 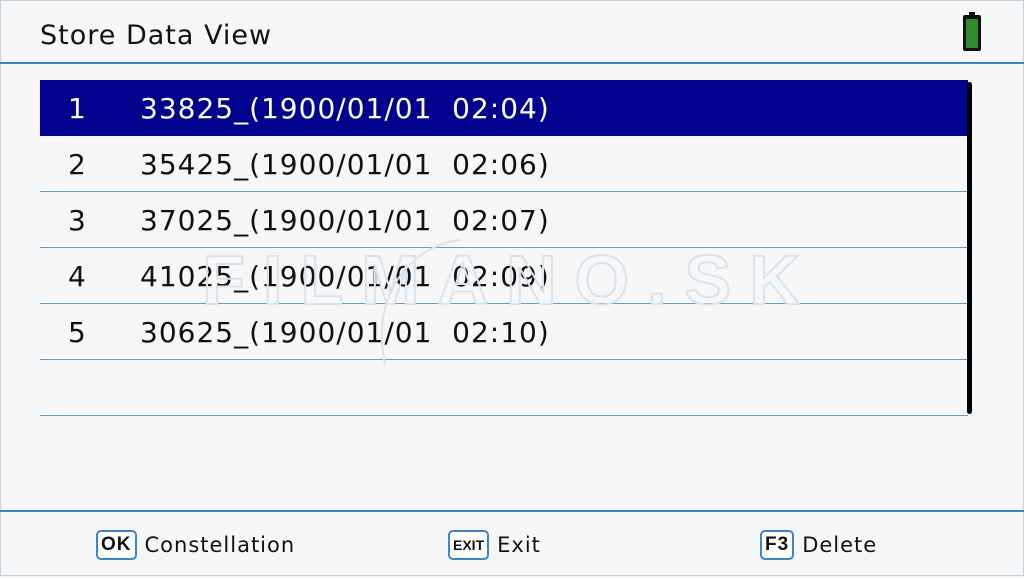 I want to click on ok-key-icon: OK, so click(x=116, y=545).